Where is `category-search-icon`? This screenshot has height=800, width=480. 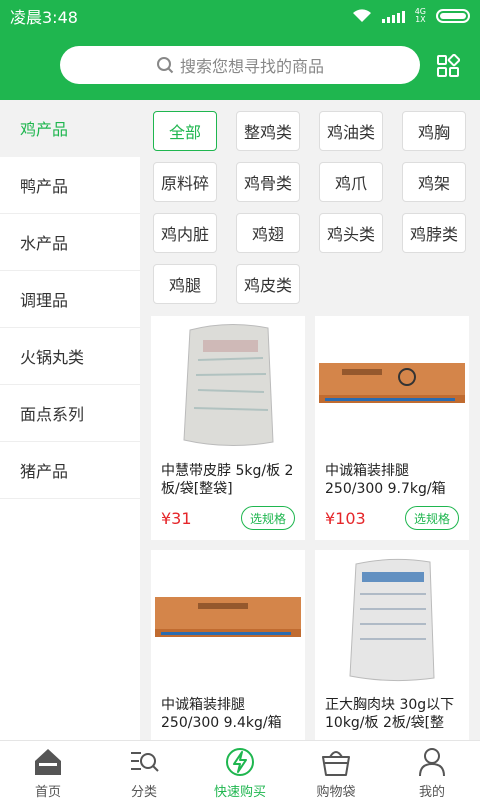 category-search-icon is located at coordinates (145, 762).